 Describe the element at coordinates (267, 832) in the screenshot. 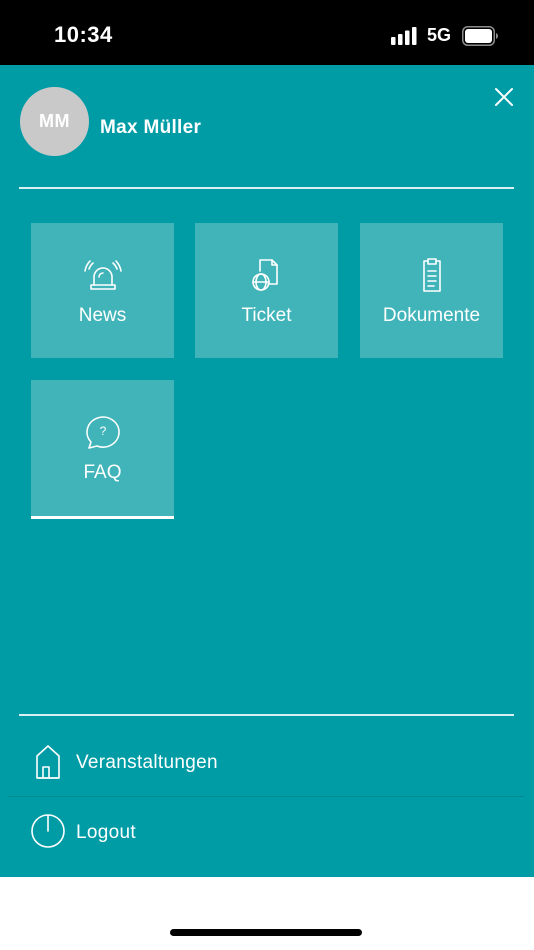

I see `menu-item-logout: Logout` at that location.